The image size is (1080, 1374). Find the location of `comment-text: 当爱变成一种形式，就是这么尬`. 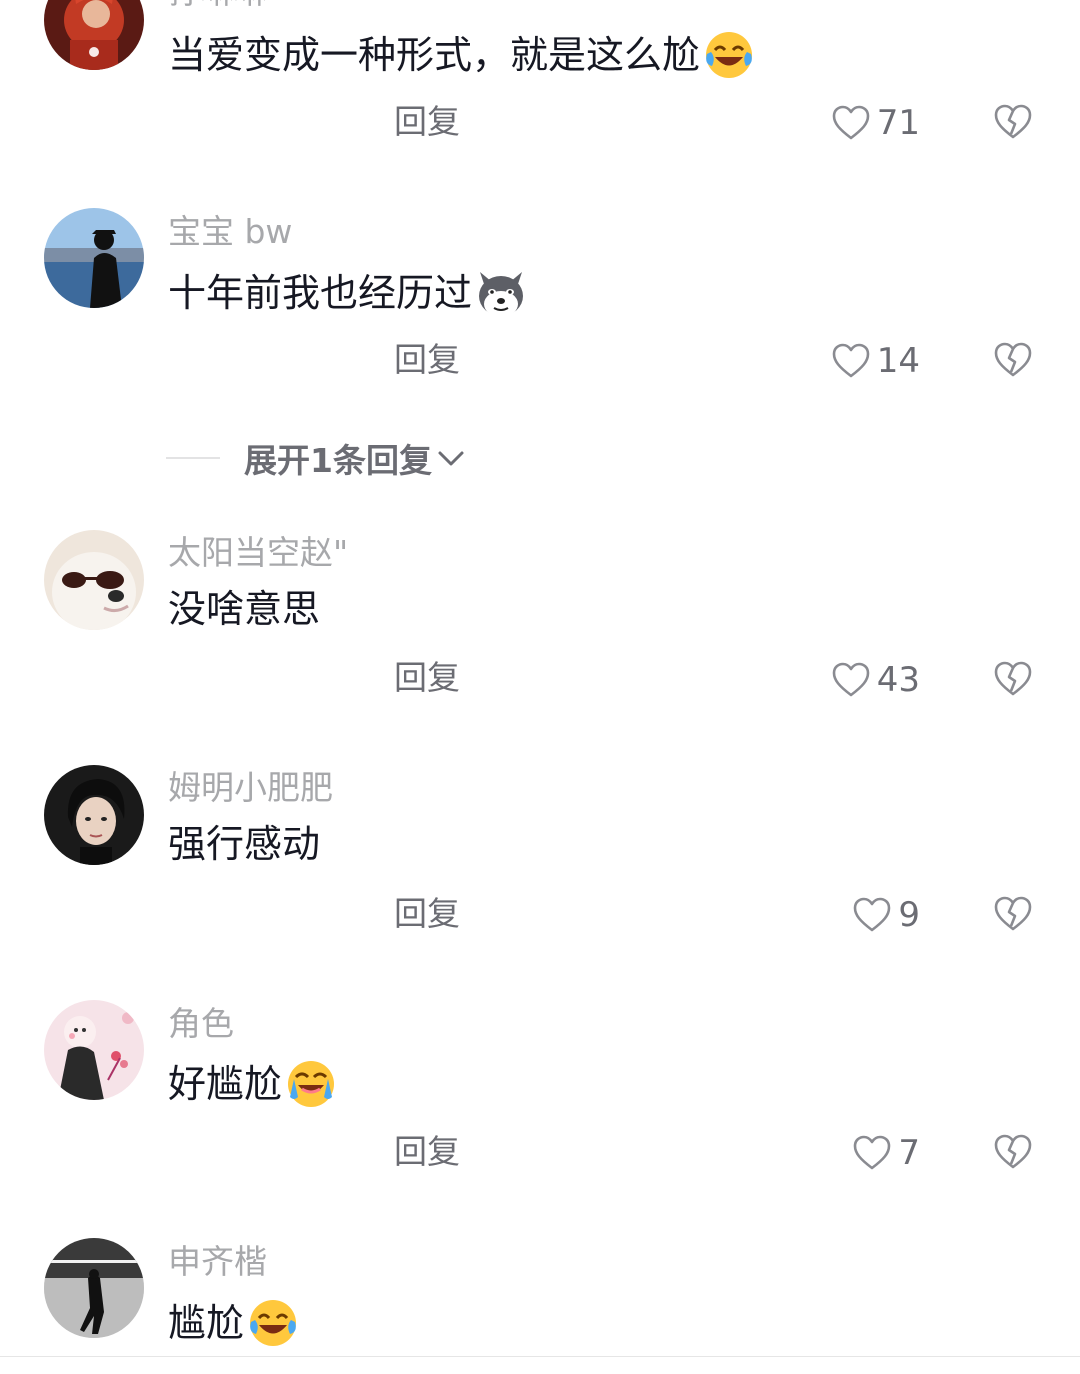

comment-text: 当爱变成一种形式，就是这么尬 is located at coordinates (462, 55).